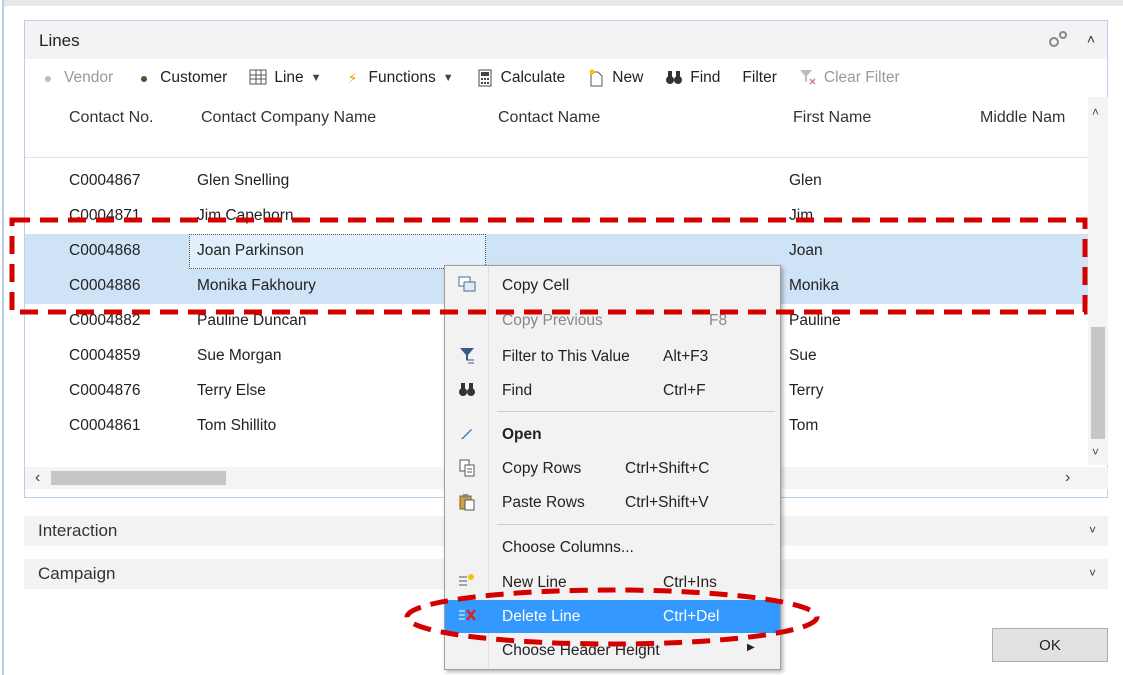  Describe the element at coordinates (138, 478) in the screenshot. I see `horizontal-scroll-thumb` at that location.